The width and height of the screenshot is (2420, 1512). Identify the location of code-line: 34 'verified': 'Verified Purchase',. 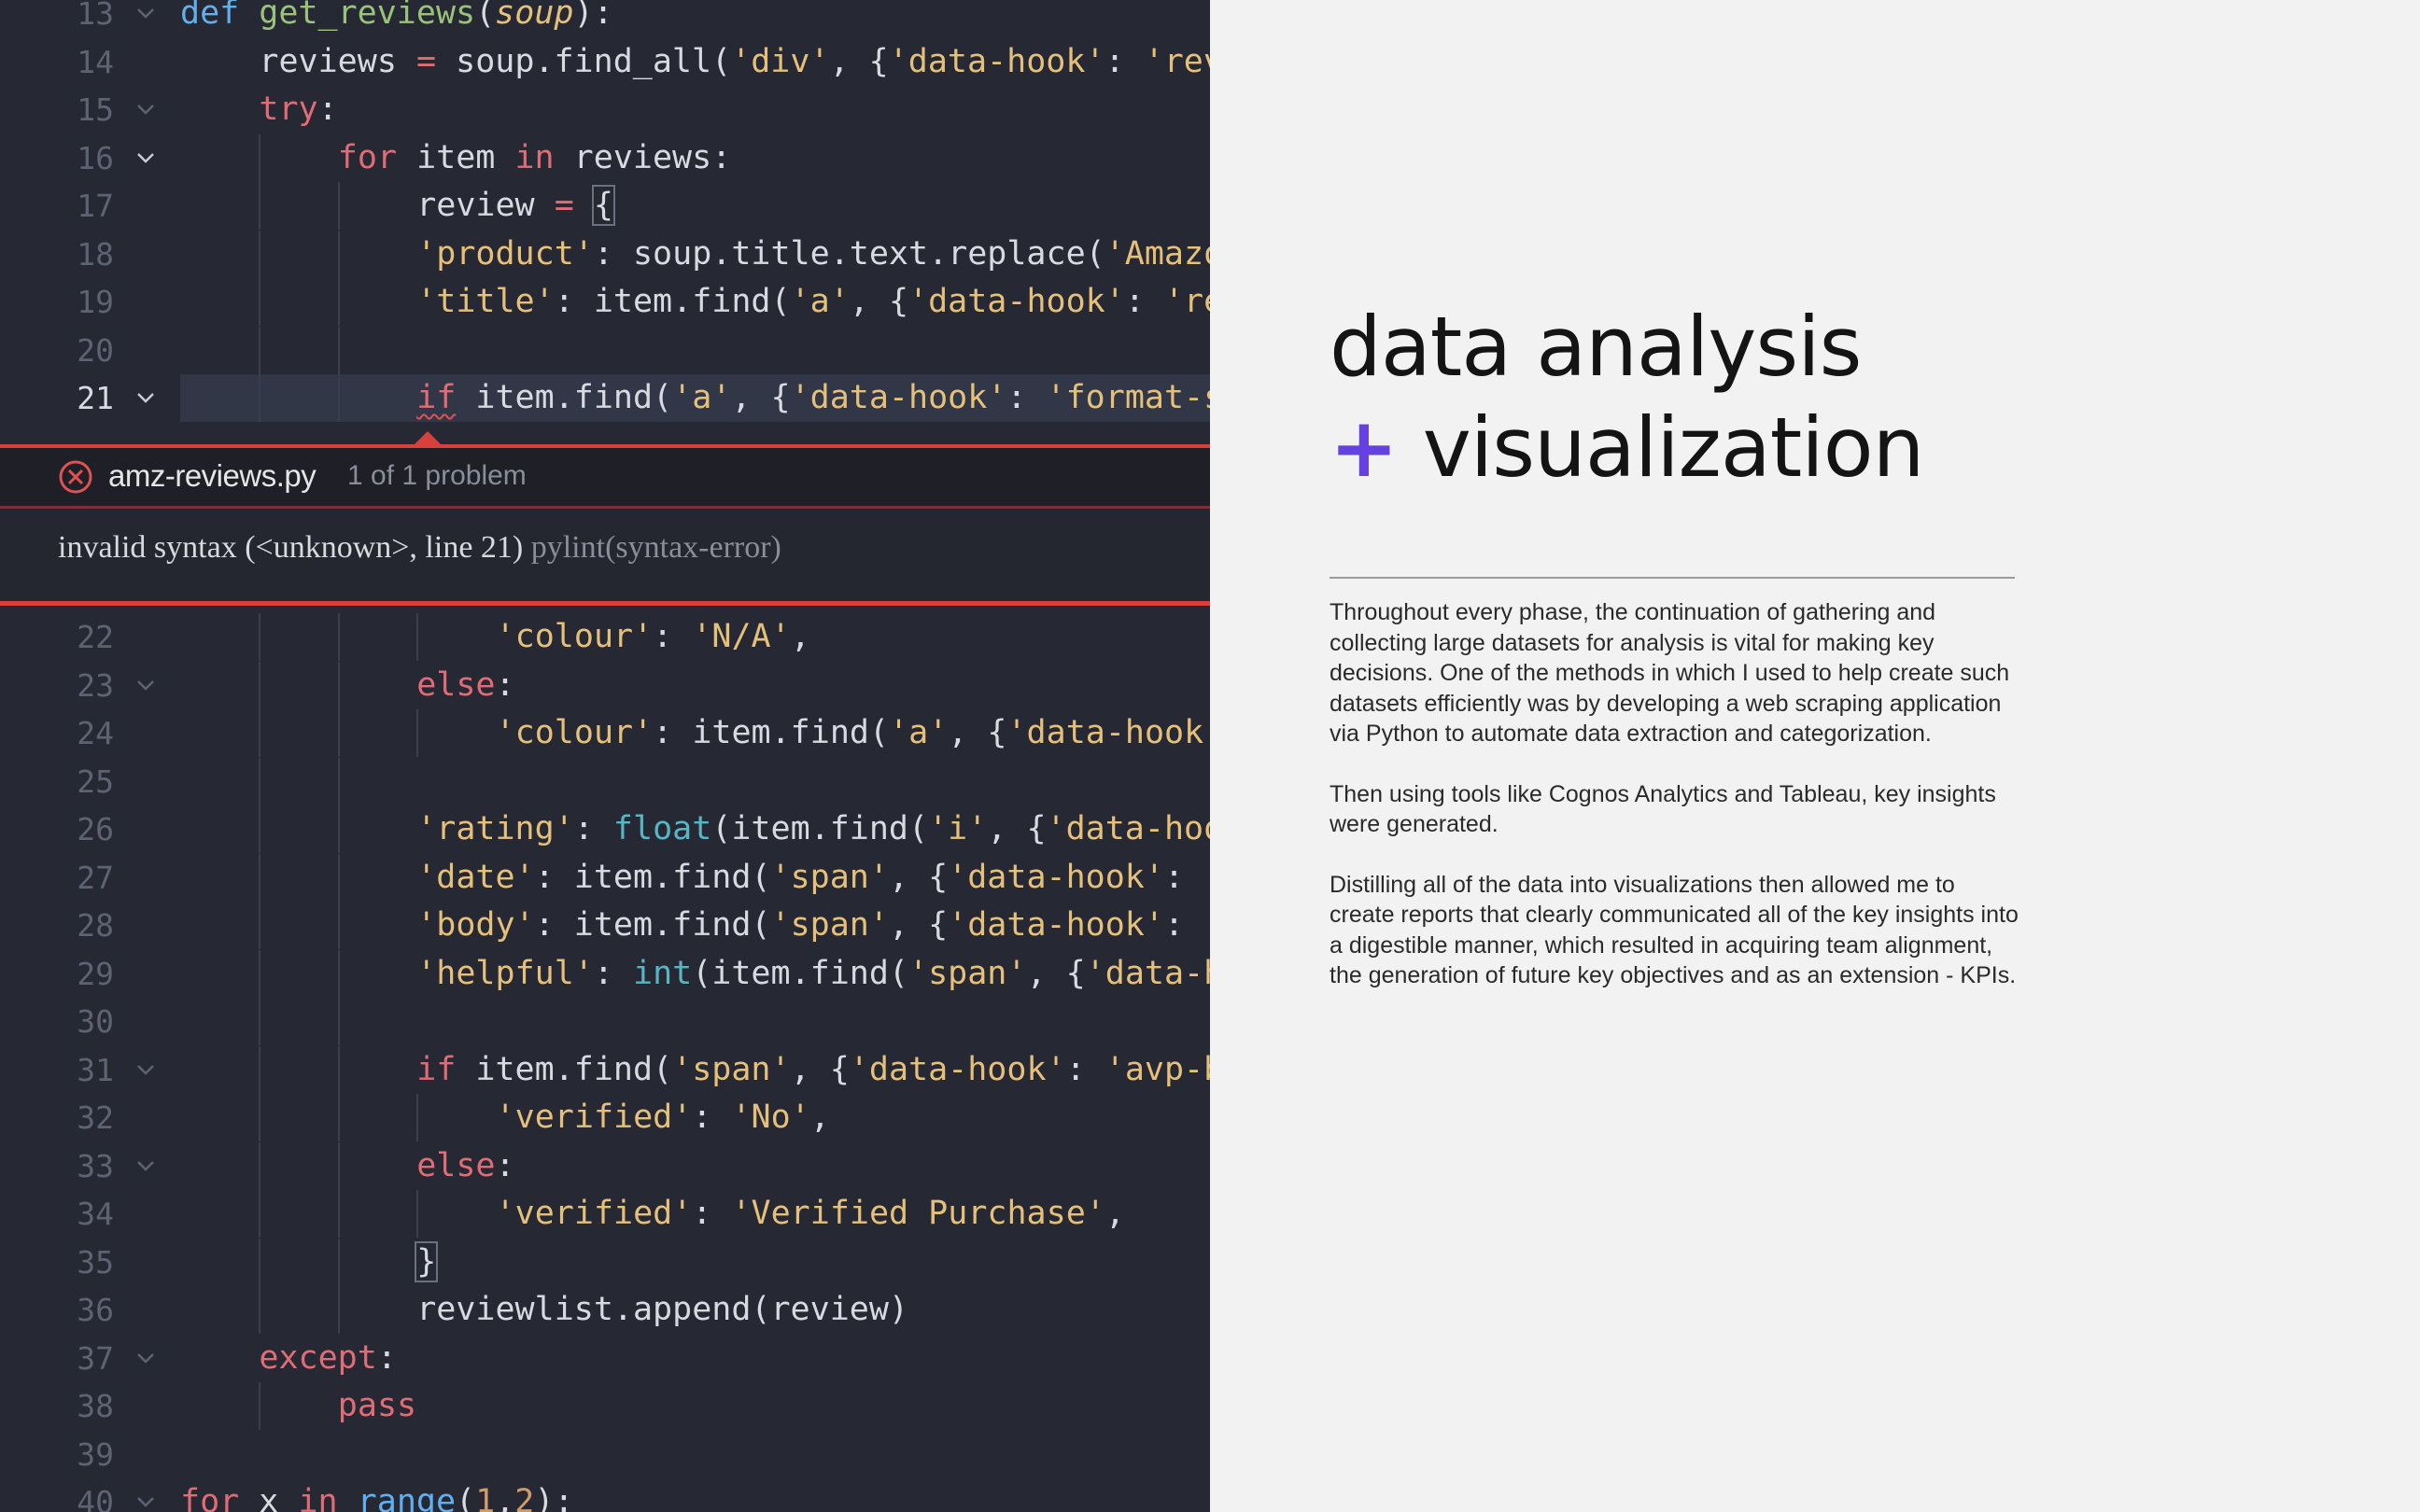
(605, 1214).